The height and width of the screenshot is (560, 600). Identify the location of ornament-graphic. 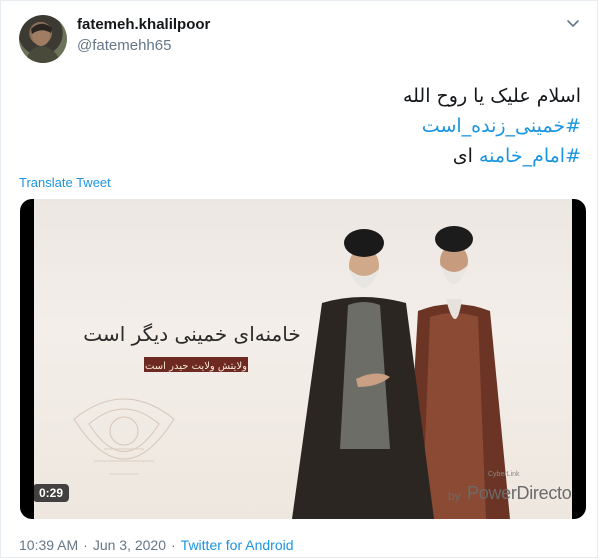
(124, 436).